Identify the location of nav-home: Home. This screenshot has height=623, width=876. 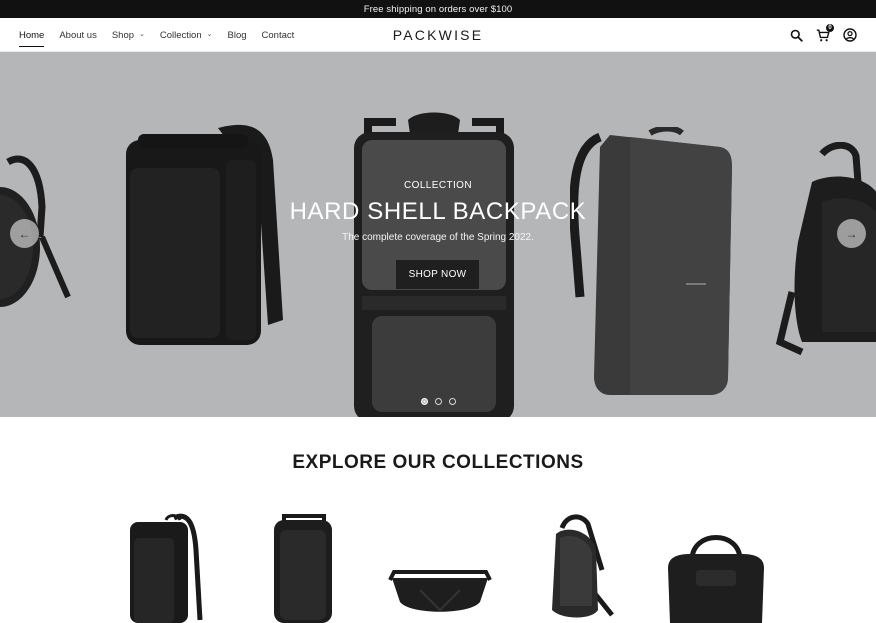
(32, 35).